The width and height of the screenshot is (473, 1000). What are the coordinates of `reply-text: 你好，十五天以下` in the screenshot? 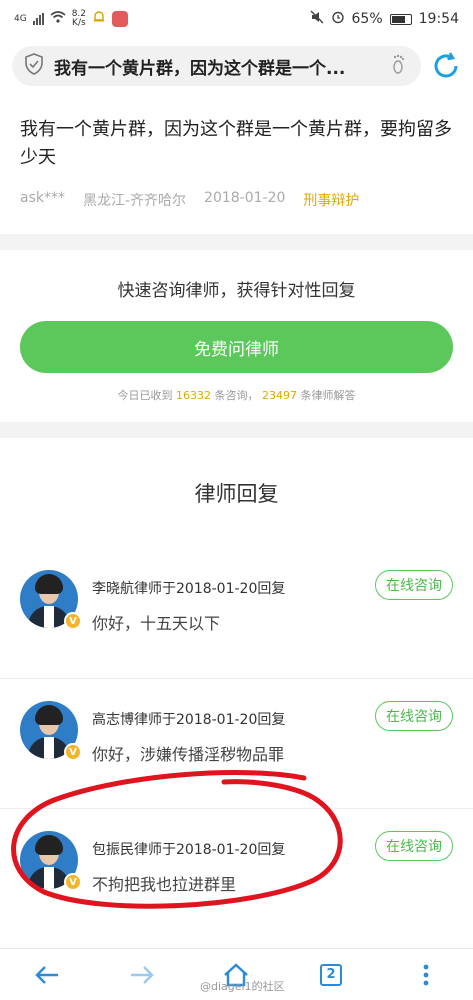 It's located at (156, 623).